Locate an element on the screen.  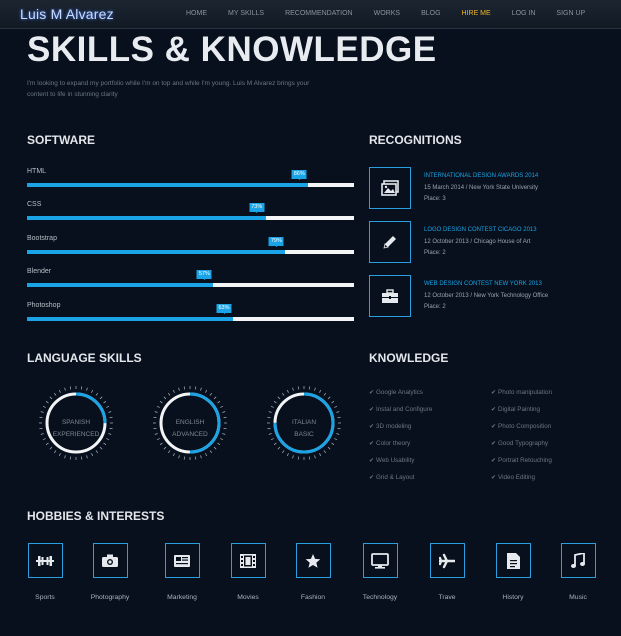
recognition-title: WEB DESIGN CONTEST NEW YORK 2013 is located at coordinates (483, 284).